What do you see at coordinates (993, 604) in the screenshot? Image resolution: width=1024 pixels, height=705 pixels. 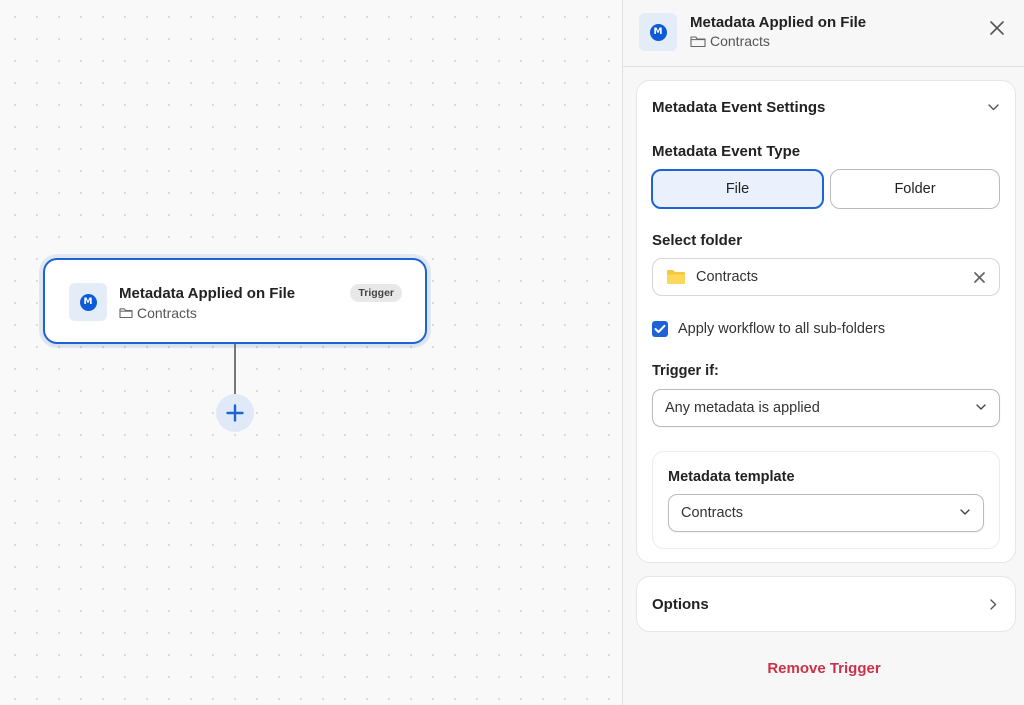 I see `chevron-right-icon` at bounding box center [993, 604].